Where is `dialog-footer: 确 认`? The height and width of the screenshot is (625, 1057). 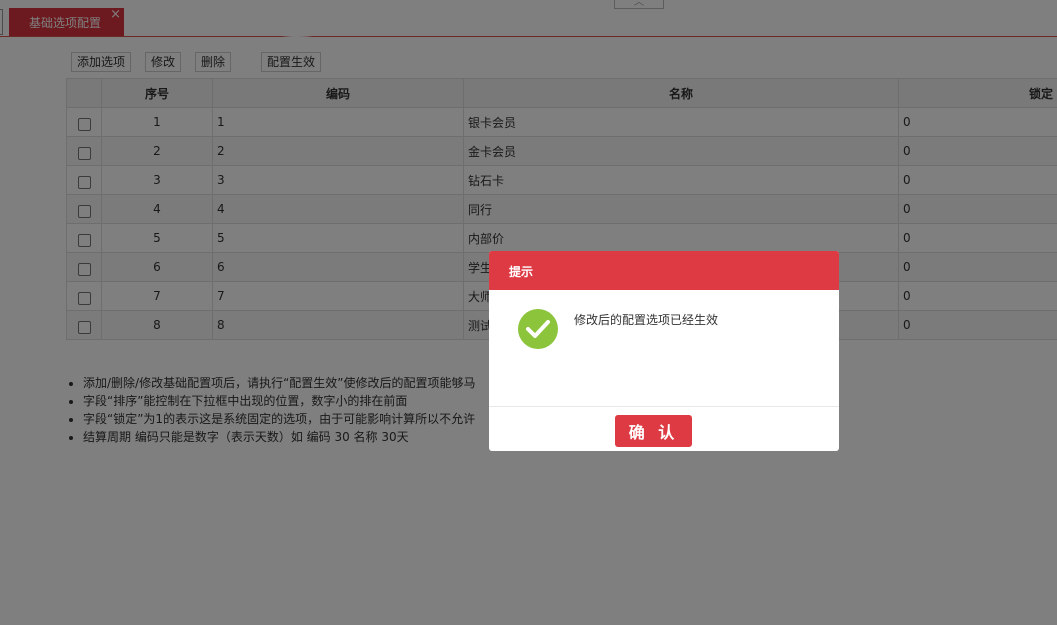 dialog-footer: 确 认 is located at coordinates (664, 428).